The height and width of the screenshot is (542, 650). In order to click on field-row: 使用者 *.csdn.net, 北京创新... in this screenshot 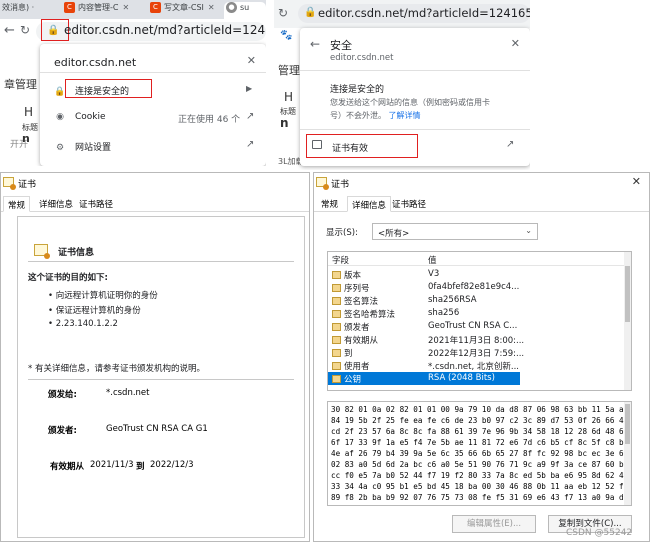, I will do `click(478, 365)`.